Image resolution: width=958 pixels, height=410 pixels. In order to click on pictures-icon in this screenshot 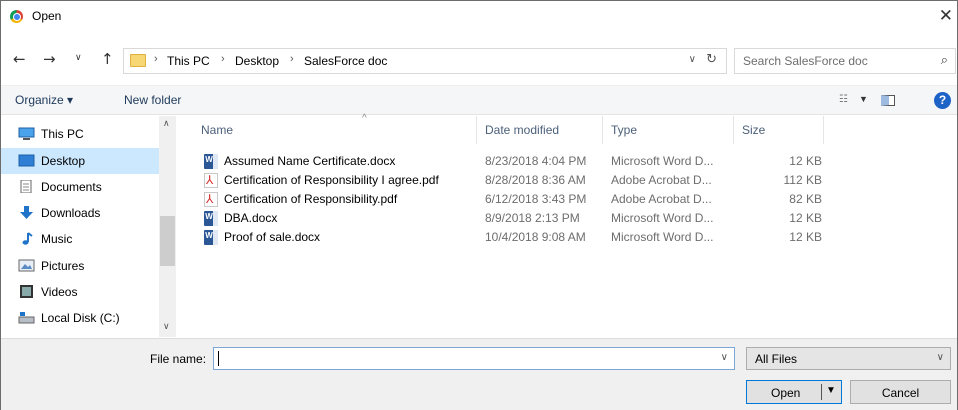, I will do `click(26, 265)`.